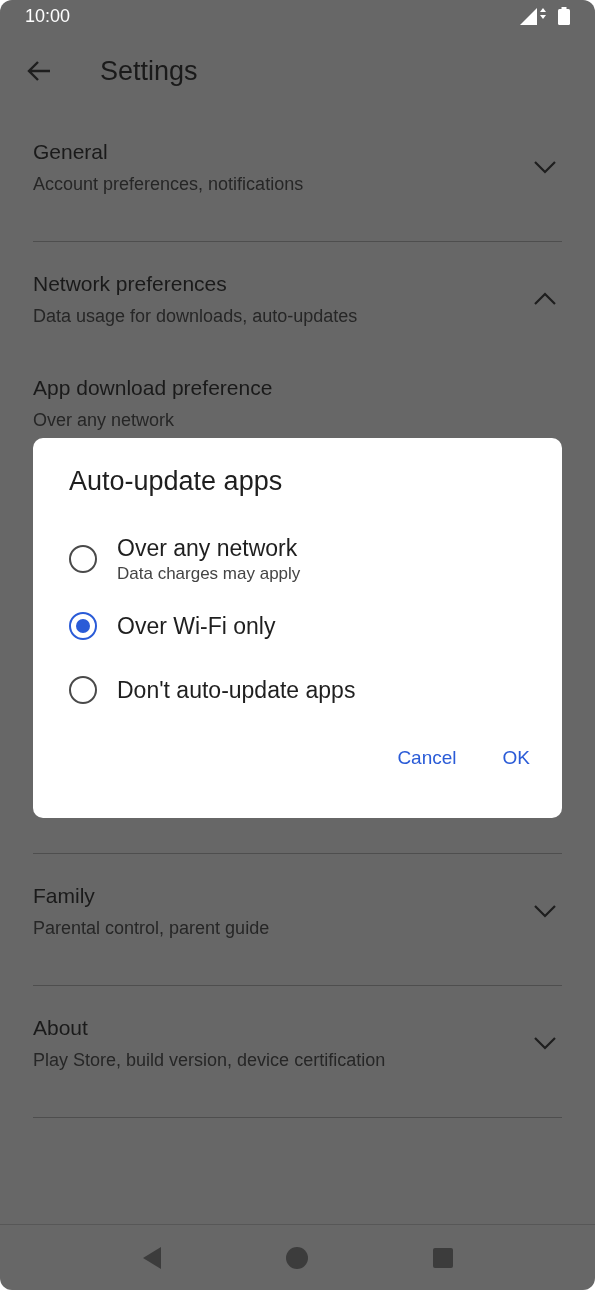  What do you see at coordinates (151, 928) in the screenshot?
I see `section-subtitle: Parental control, parent guide` at bounding box center [151, 928].